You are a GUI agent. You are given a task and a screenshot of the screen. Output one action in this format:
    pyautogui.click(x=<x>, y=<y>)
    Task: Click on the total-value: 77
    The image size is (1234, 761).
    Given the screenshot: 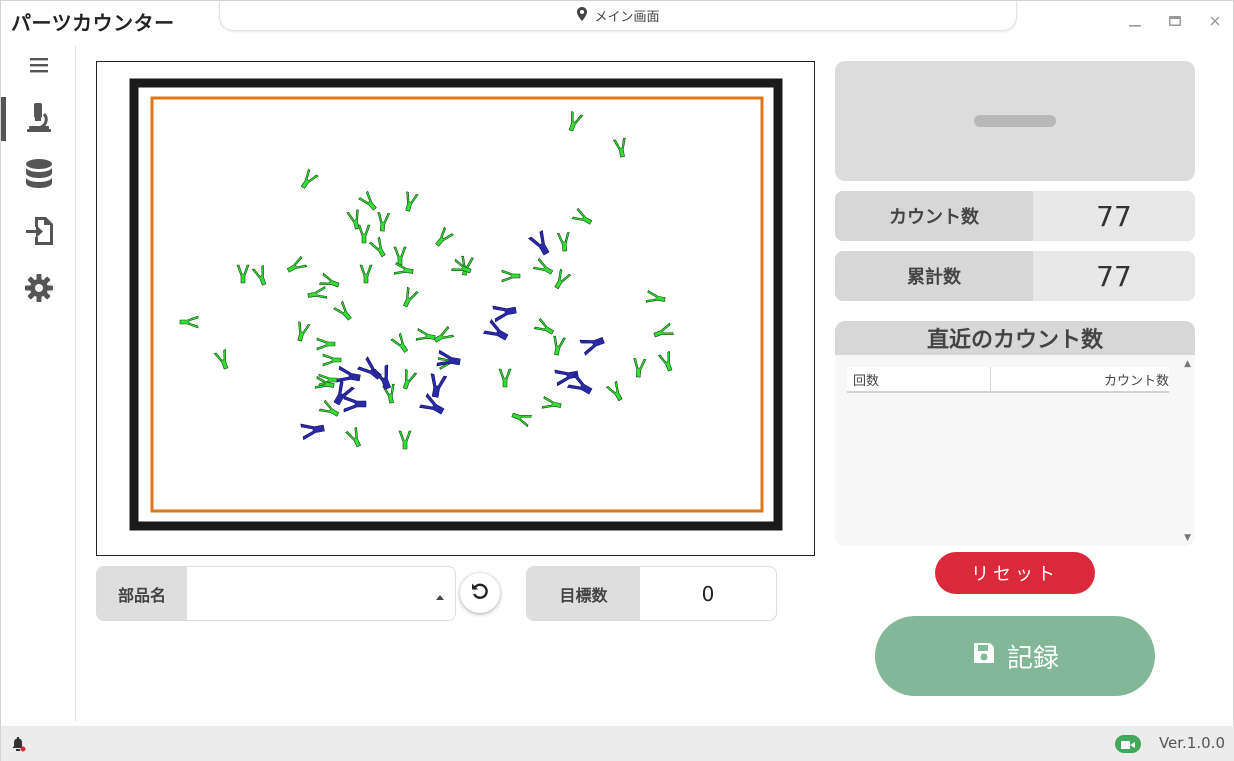 What is the action you would take?
    pyautogui.click(x=1114, y=276)
    